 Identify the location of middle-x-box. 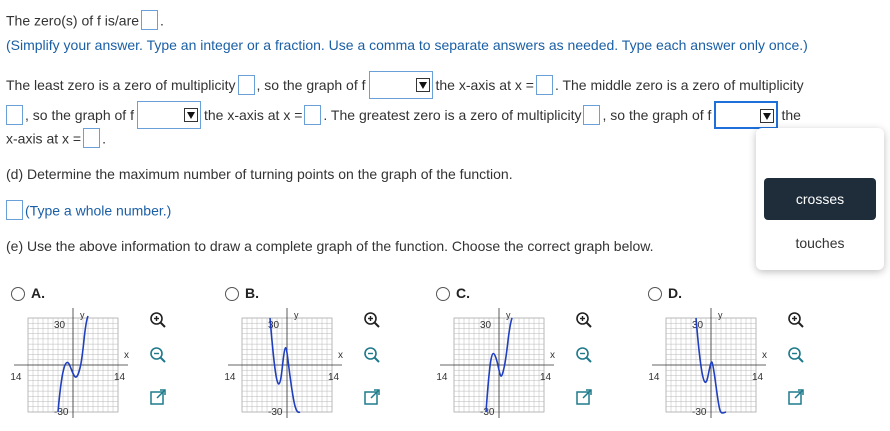
(313, 115).